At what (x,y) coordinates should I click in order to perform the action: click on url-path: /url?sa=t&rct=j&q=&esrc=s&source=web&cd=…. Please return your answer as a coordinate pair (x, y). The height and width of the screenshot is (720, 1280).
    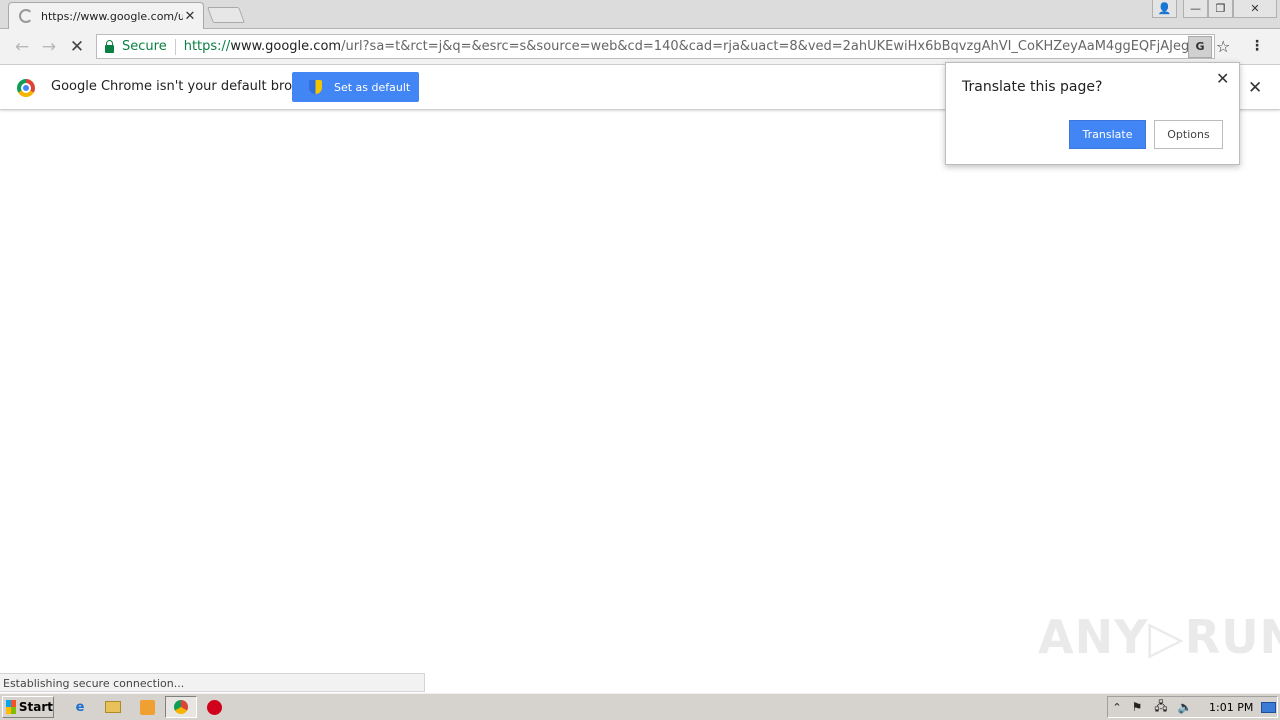
    Looking at the image, I should click on (764, 46).